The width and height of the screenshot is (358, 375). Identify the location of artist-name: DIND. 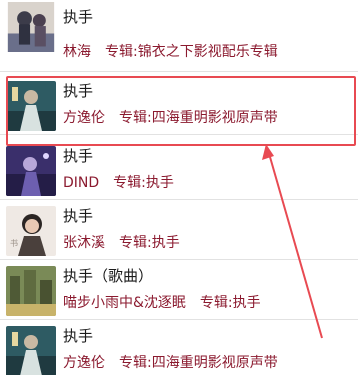
(81, 183).